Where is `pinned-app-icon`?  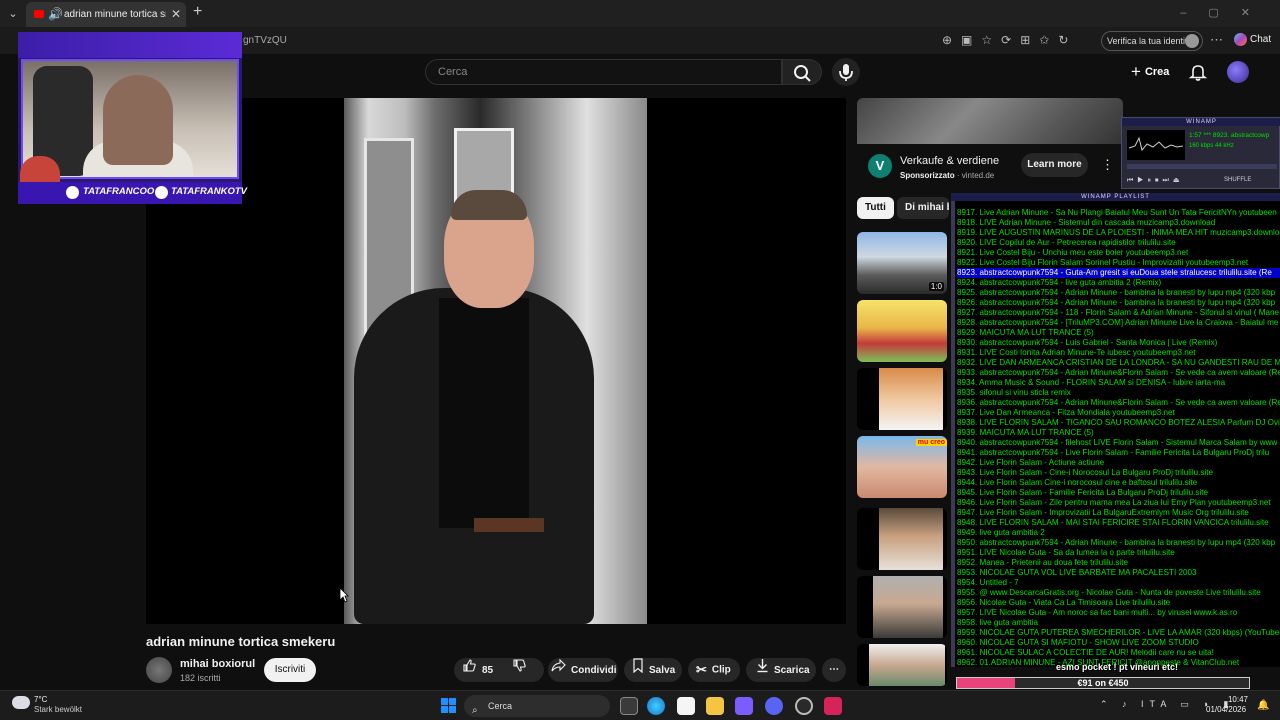 pinned-app-icon is located at coordinates (744, 706).